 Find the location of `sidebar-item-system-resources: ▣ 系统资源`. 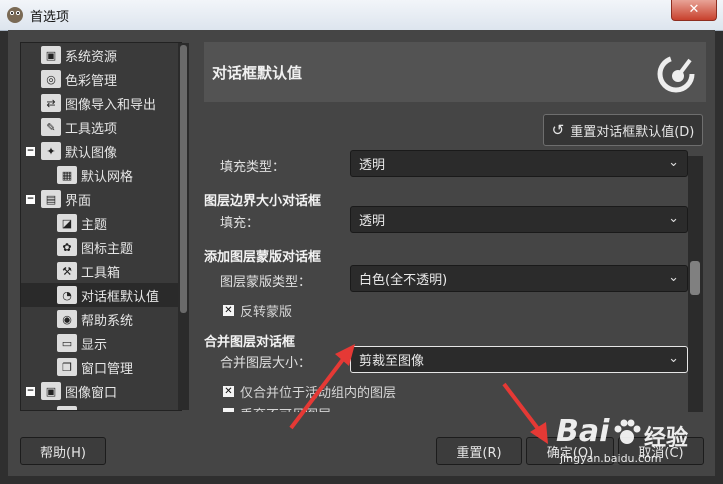

sidebar-item-system-resources: ▣ 系统资源 is located at coordinates (79, 55).